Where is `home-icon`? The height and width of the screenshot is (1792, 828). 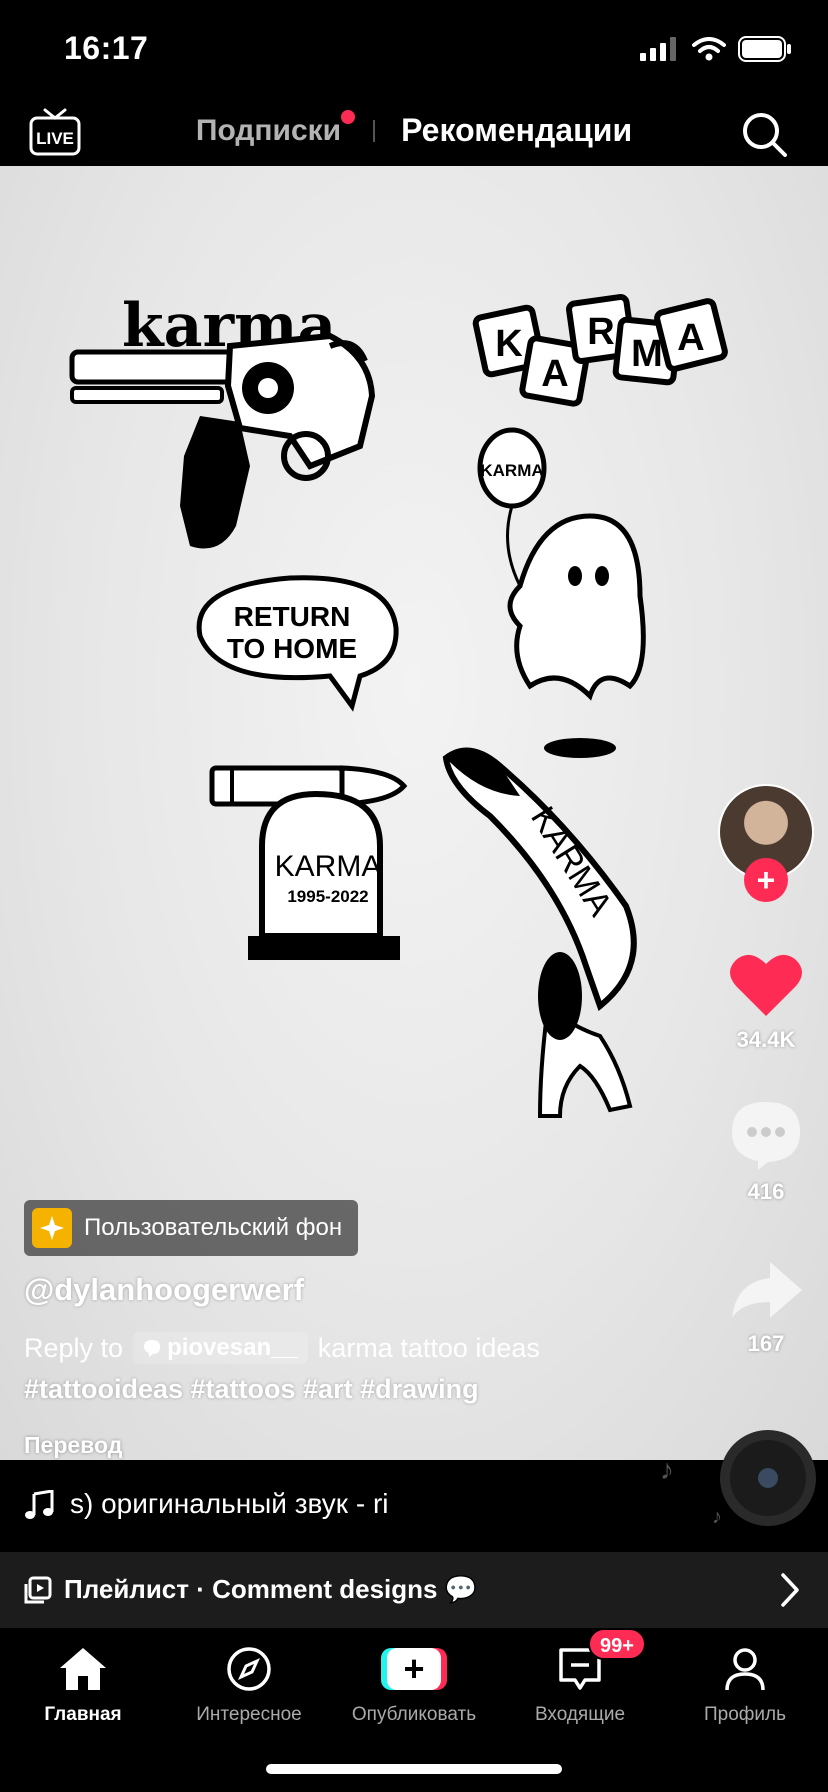
home-icon is located at coordinates (83, 1669).